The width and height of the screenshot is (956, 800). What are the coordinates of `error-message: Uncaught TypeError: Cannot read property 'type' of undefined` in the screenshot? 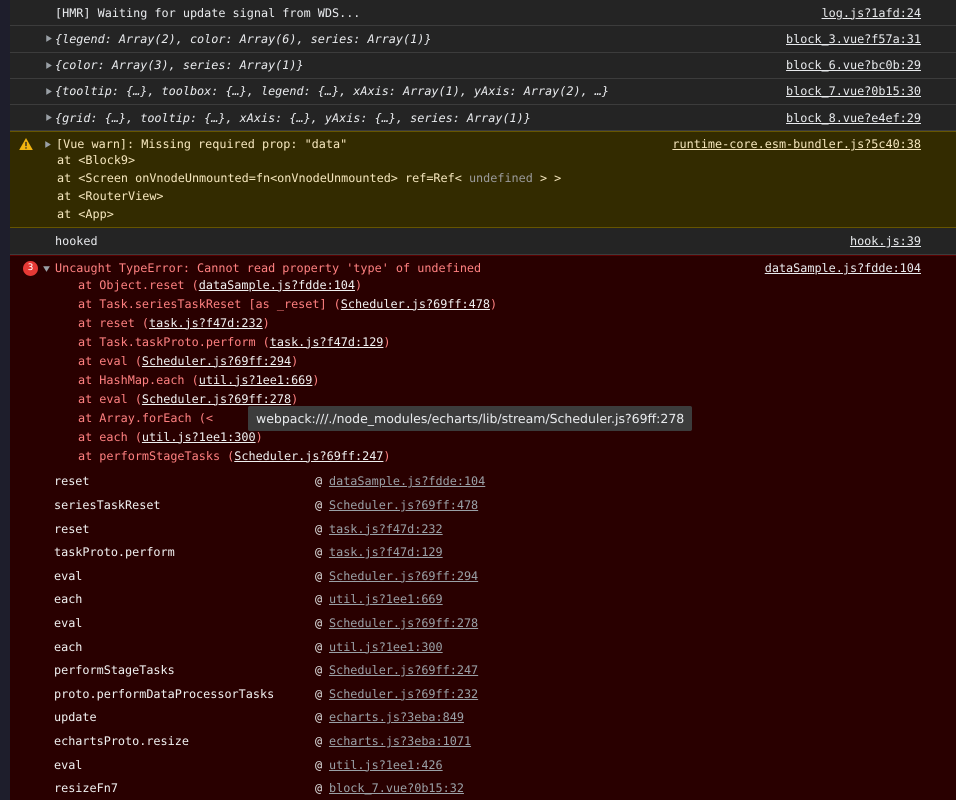 It's located at (268, 268).